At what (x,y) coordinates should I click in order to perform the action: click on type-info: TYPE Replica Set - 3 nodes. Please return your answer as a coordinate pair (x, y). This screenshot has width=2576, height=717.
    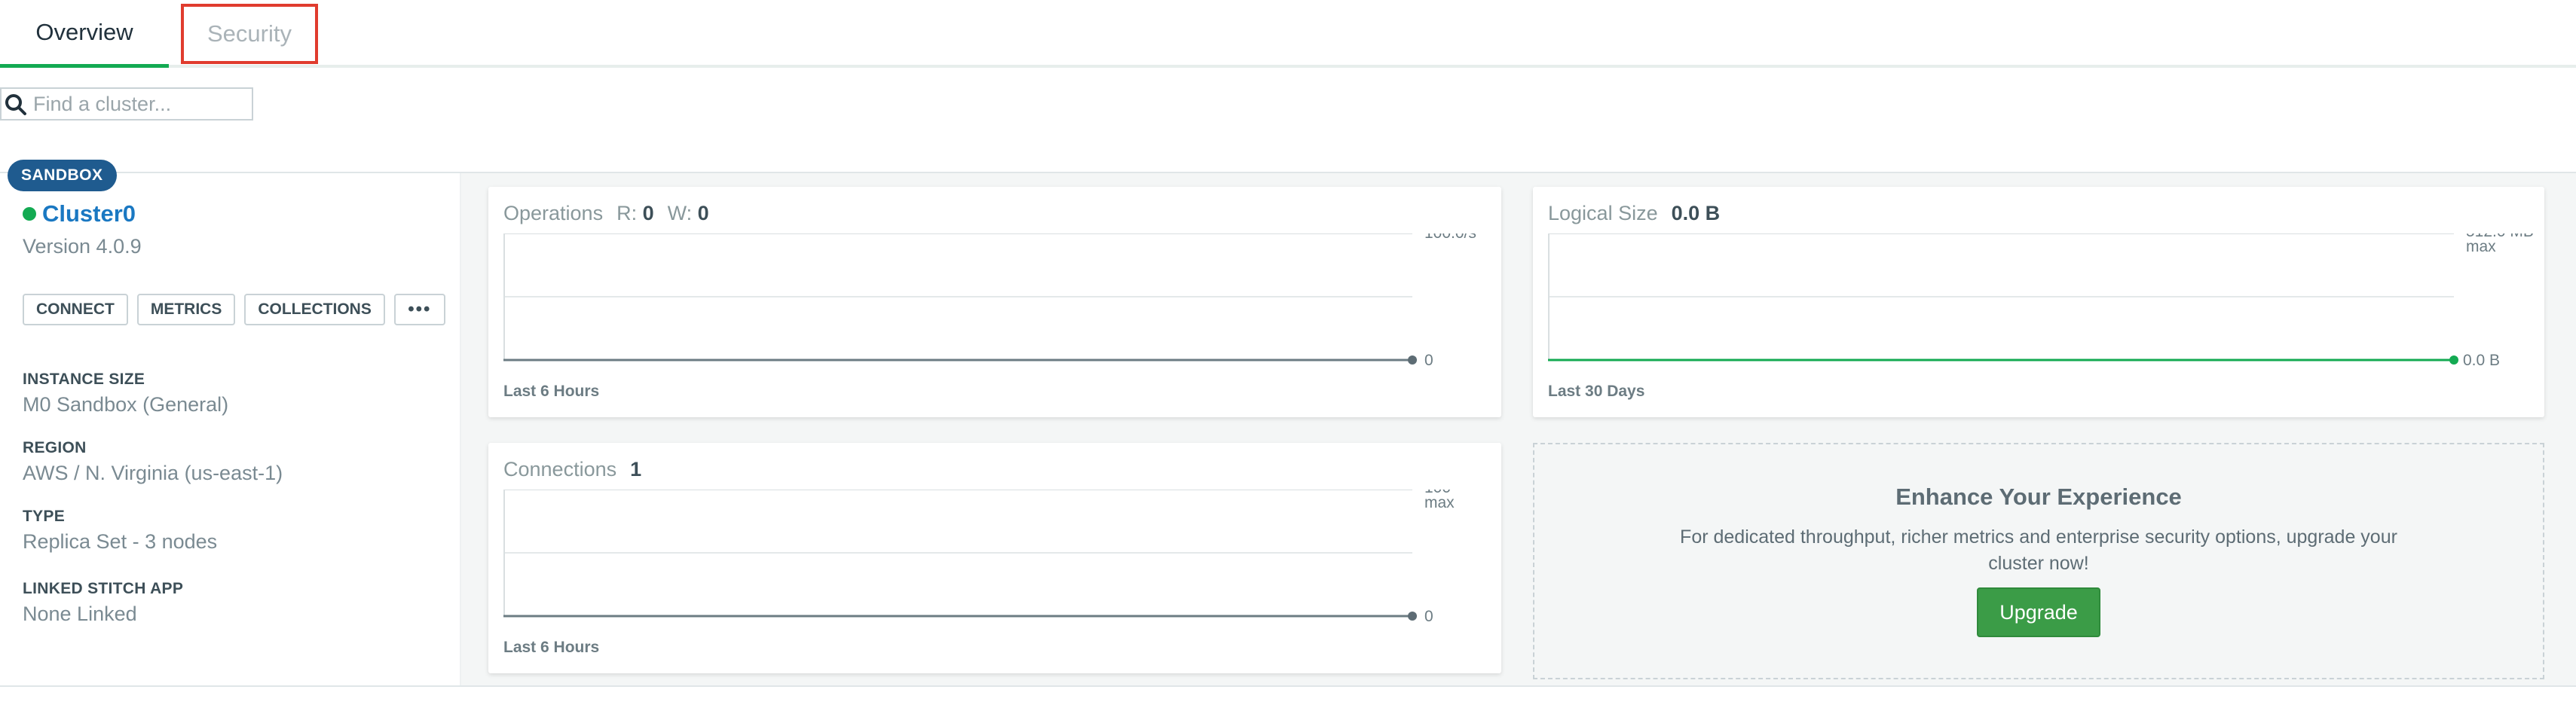
    Looking at the image, I should click on (120, 531).